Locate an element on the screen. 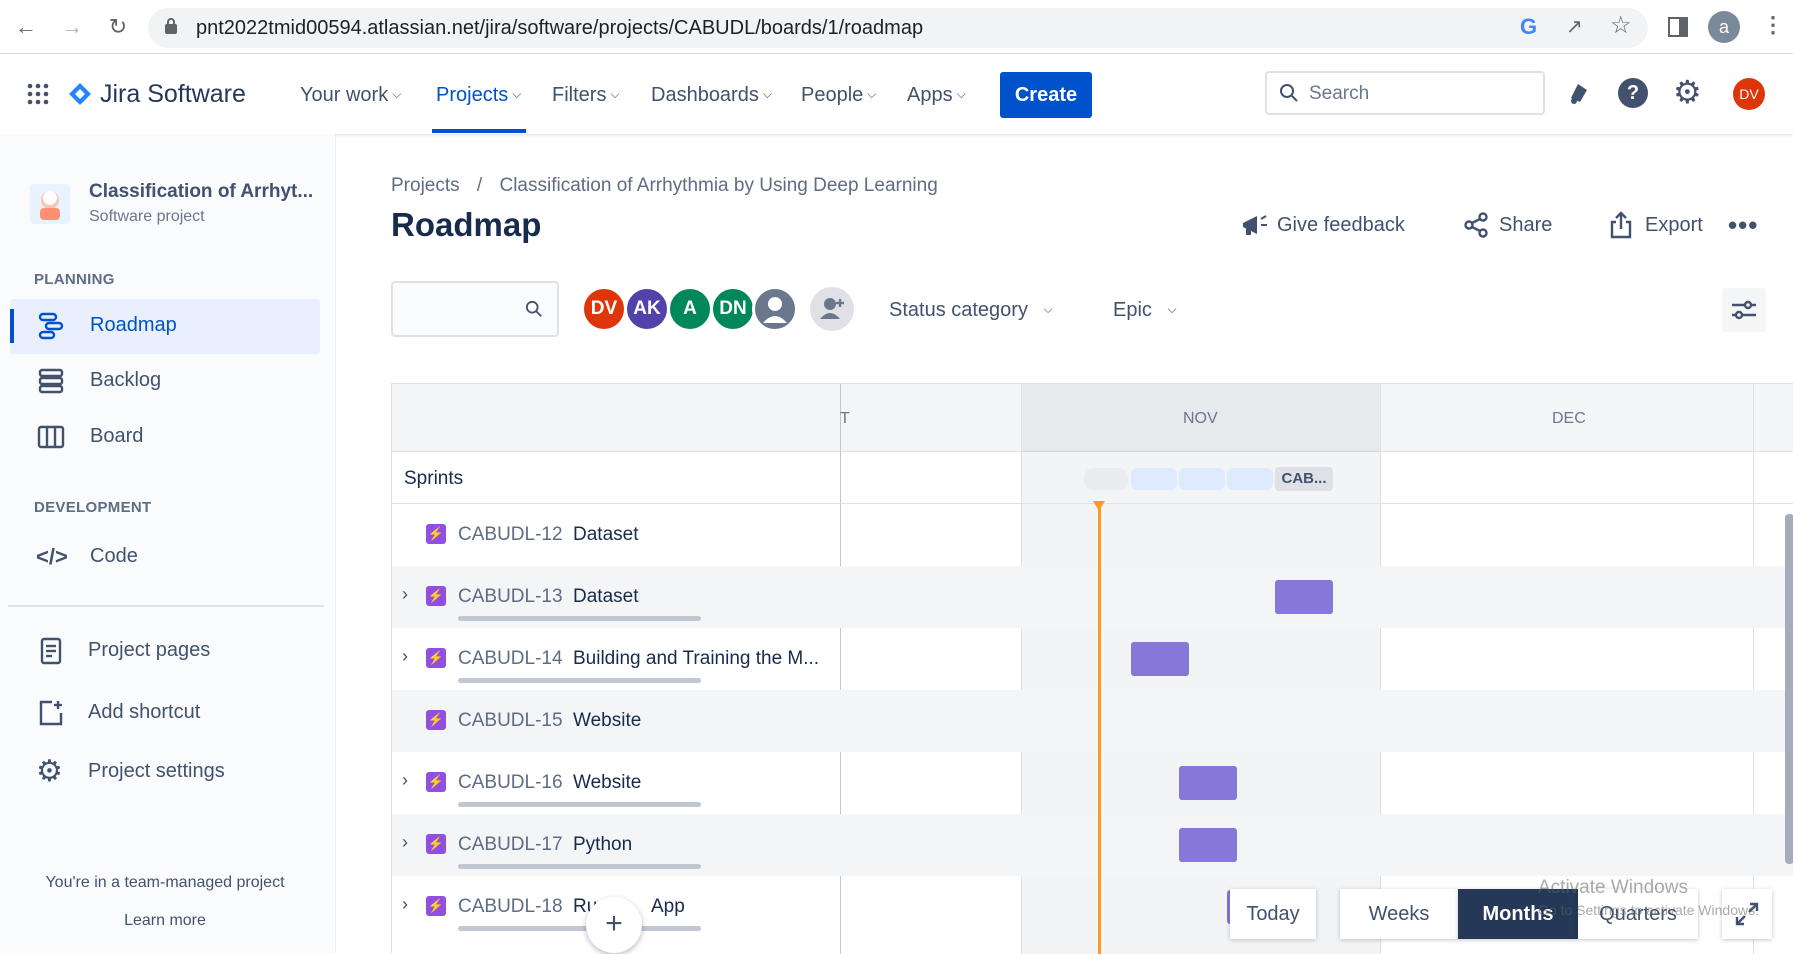  assignee-avatar: DN is located at coordinates (733, 309).